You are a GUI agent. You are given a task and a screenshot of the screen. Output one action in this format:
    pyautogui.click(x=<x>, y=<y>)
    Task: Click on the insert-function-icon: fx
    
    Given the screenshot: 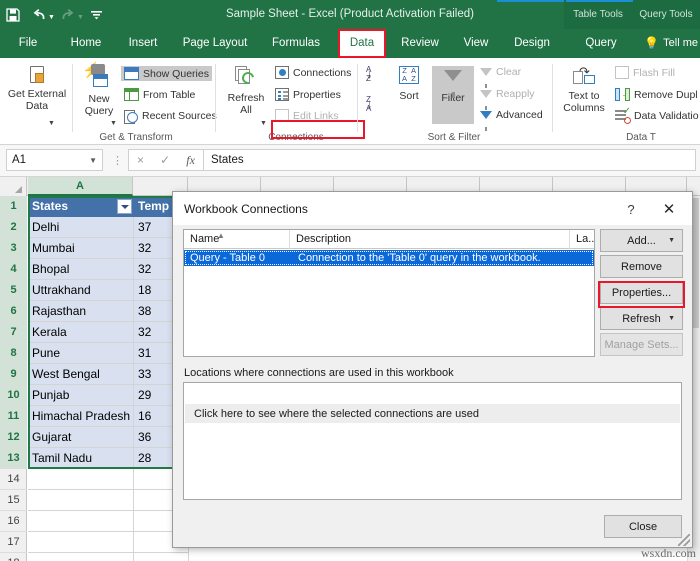 What is the action you would take?
    pyautogui.click(x=190, y=160)
    